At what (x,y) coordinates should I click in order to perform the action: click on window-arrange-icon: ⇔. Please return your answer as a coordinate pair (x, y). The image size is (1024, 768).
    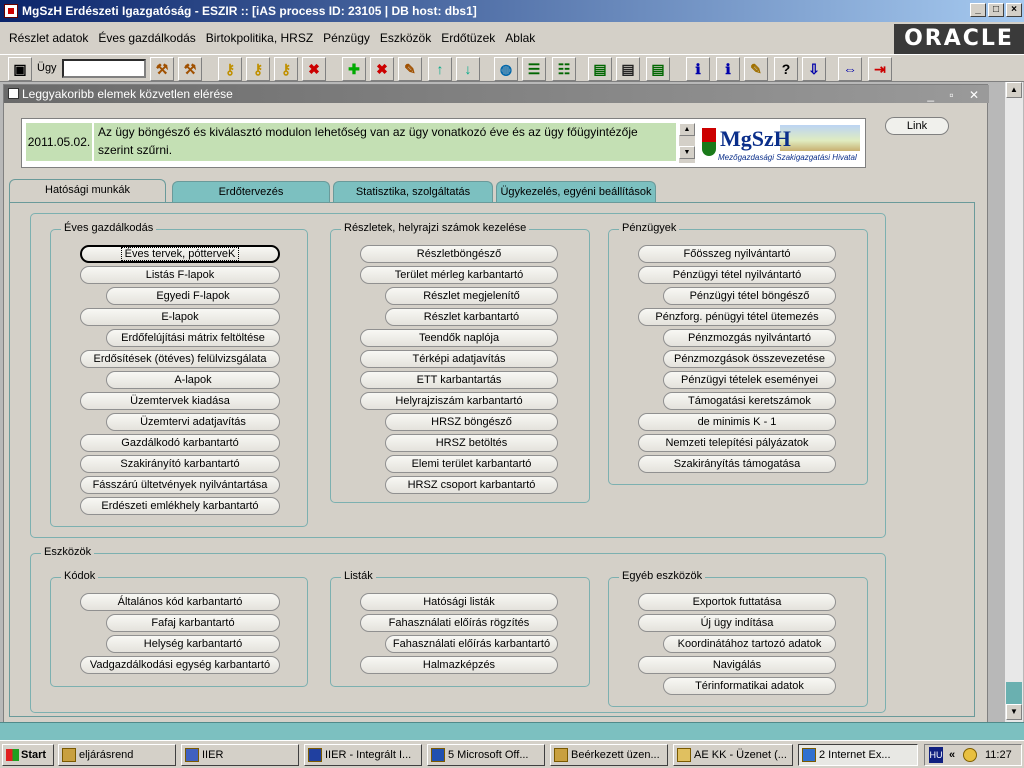
    Looking at the image, I should click on (850, 69).